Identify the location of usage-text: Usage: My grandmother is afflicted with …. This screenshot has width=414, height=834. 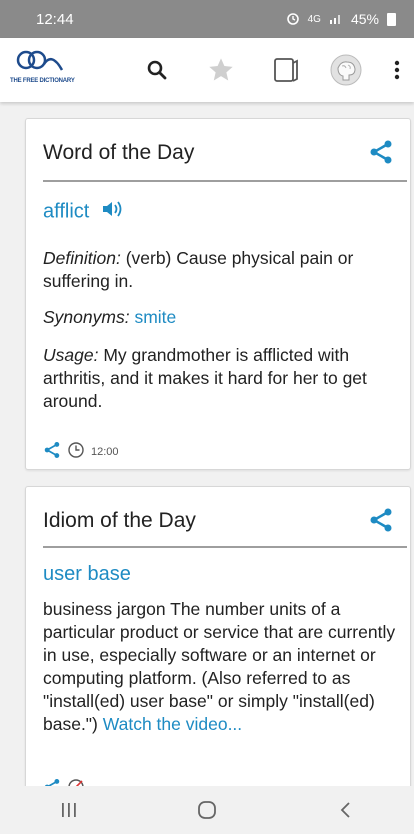
(221, 378).